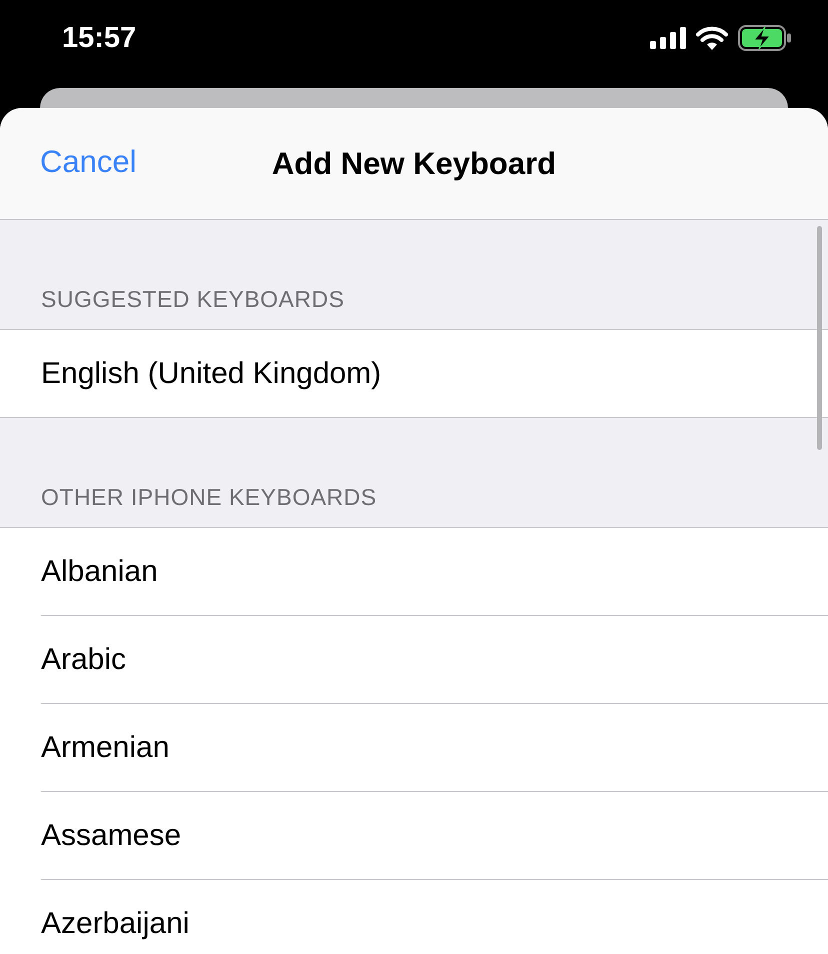 The height and width of the screenshot is (954, 828). Describe the element at coordinates (434, 572) in the screenshot. I see `keyboard-row: Albanian` at that location.